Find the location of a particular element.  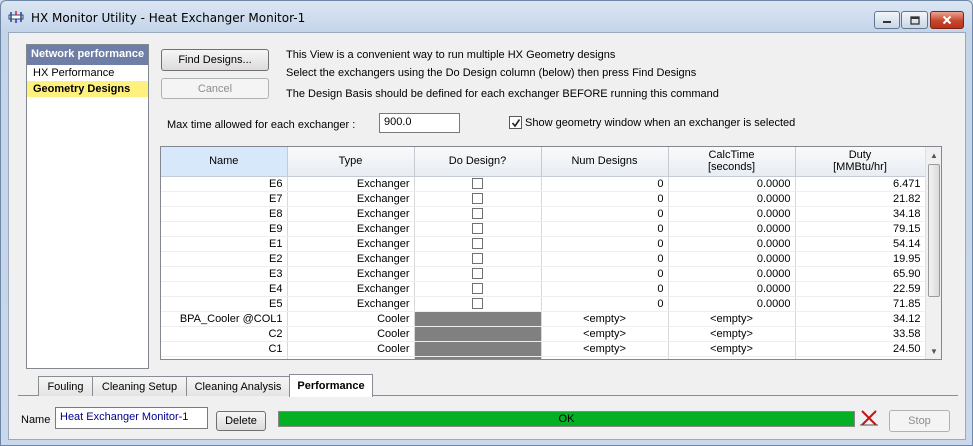

table-row: E9 Exchanger 0 0.0000 79.15 is located at coordinates (543, 229).